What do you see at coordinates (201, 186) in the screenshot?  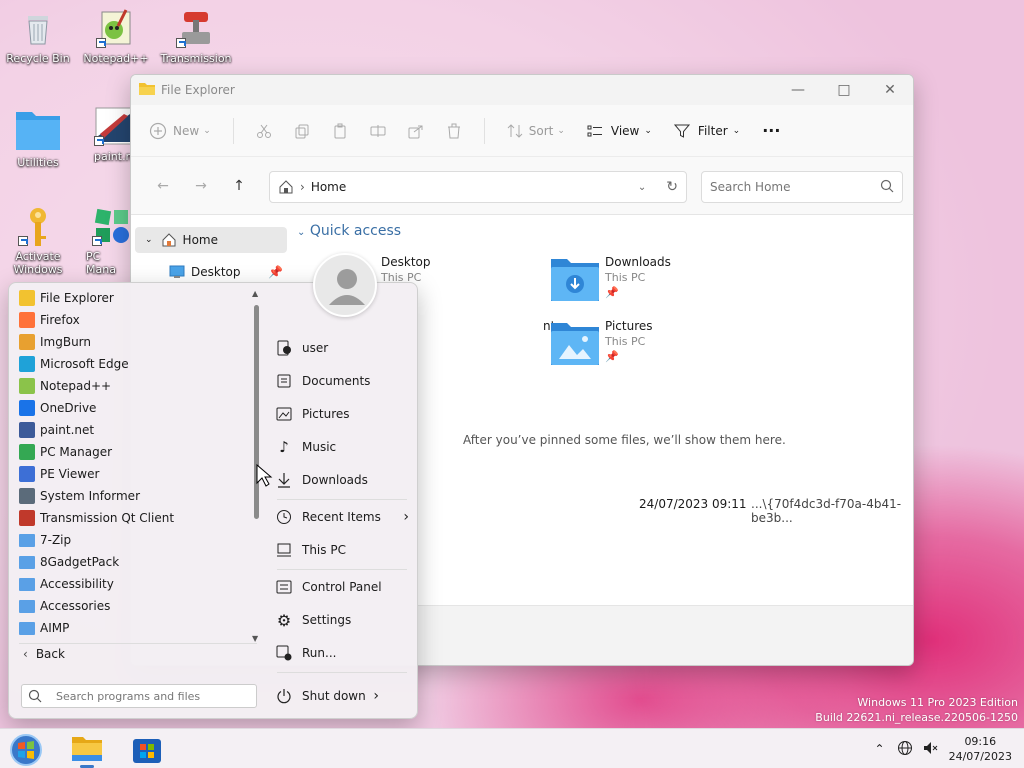 I see `forward-arrow-icon: →` at bounding box center [201, 186].